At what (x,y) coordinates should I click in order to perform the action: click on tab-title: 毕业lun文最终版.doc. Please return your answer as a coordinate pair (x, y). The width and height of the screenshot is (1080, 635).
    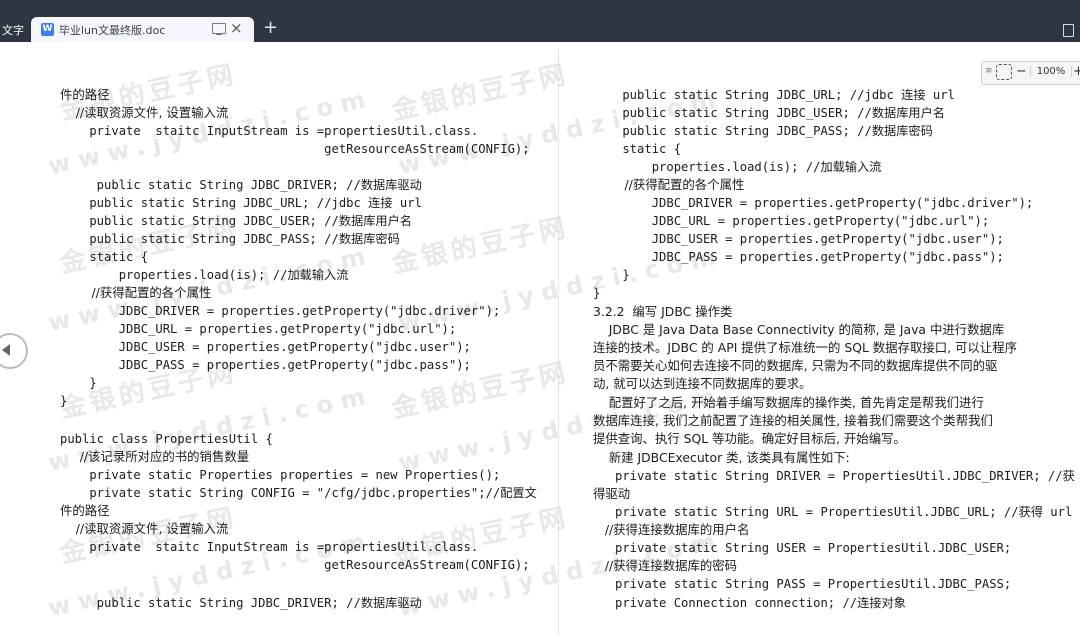
    Looking at the image, I should click on (112, 30).